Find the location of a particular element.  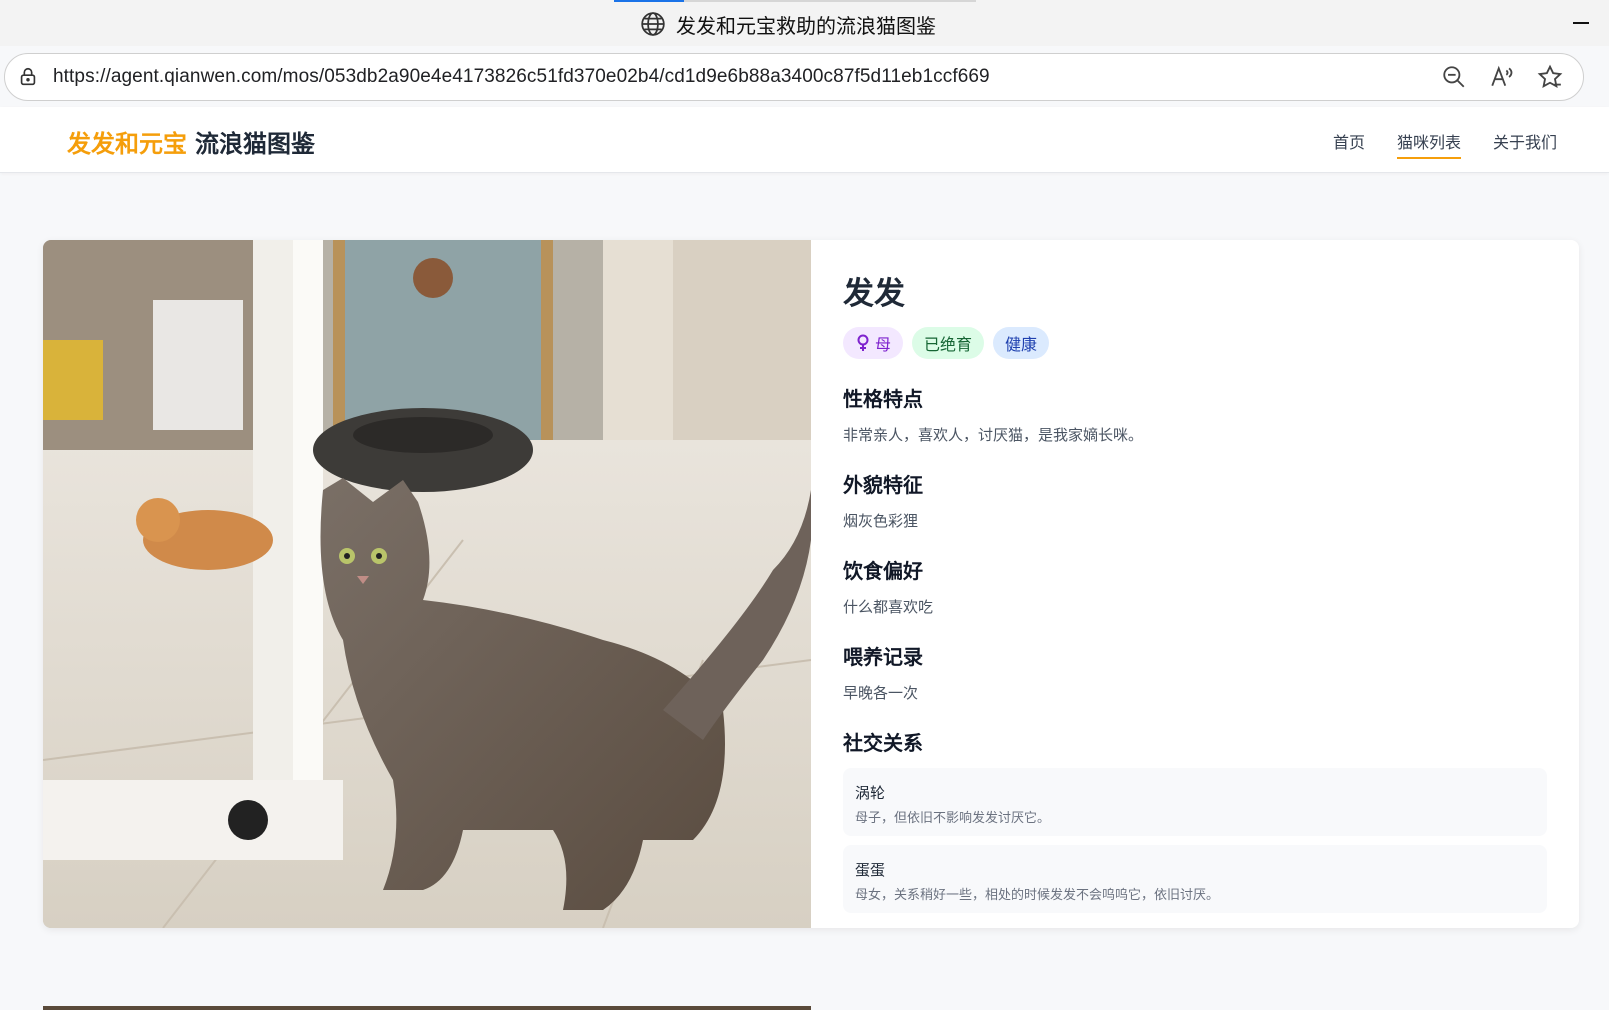

appearance-title: 外貌特征 is located at coordinates (883, 485).